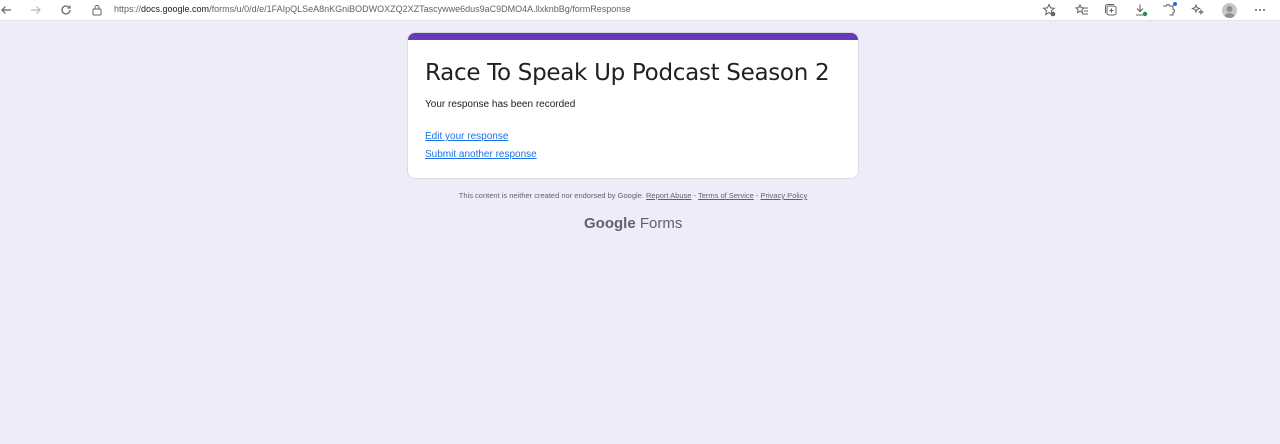 The image size is (1280, 444). Describe the element at coordinates (66, 10) in the screenshot. I see `reload-icon` at that location.